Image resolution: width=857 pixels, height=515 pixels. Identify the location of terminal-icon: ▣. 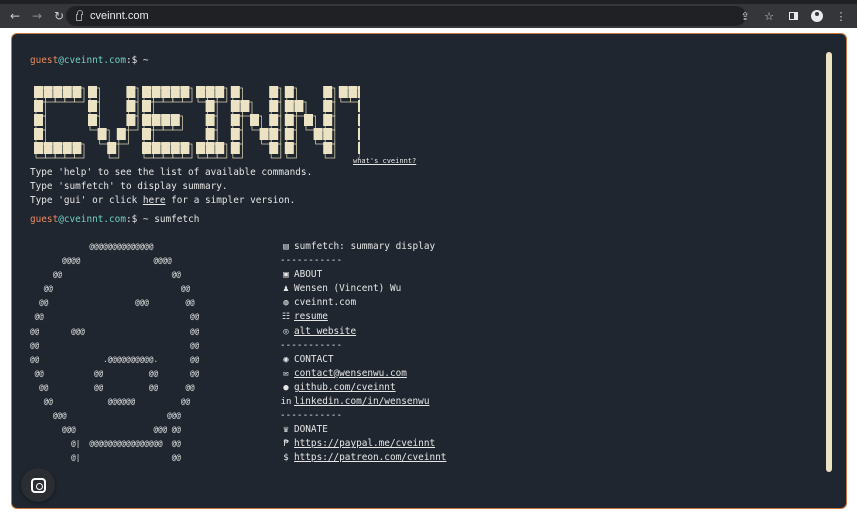
(286, 275).